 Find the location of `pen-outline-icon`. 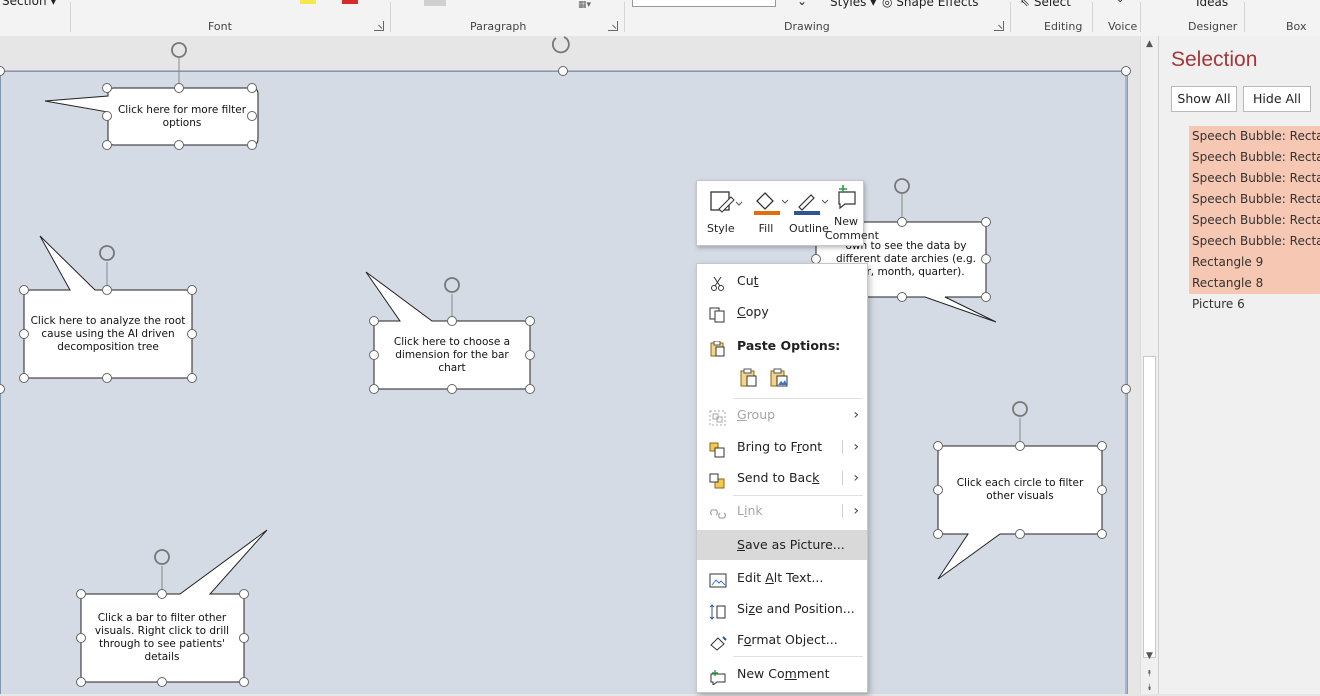

pen-outline-icon is located at coordinates (811, 204).